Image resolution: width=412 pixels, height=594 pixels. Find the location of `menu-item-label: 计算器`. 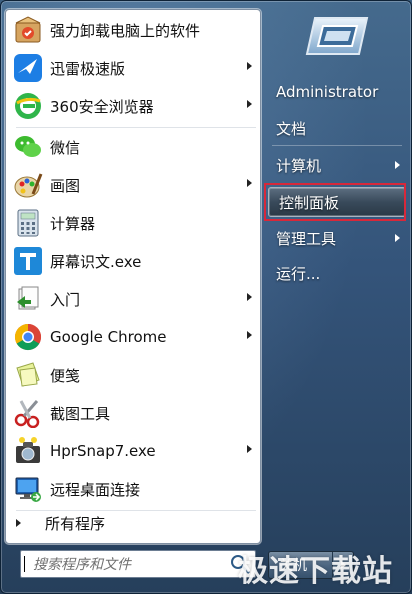

menu-item-label: 计算器 is located at coordinates (73, 223).